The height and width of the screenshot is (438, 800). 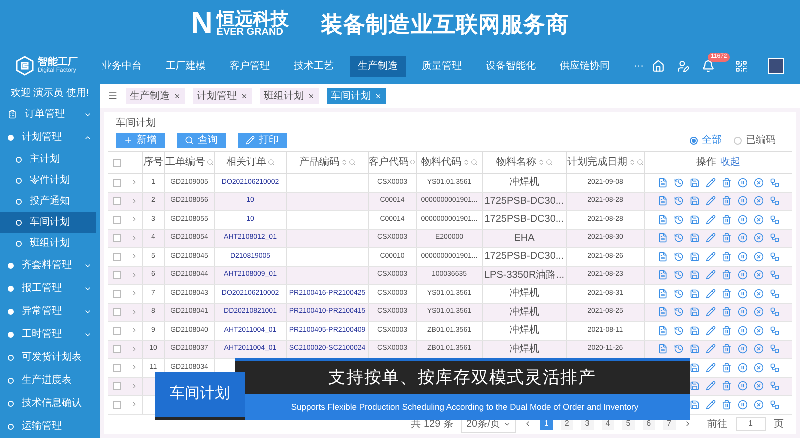 What do you see at coordinates (140, 140) in the screenshot?
I see `toolbar-button: 新增` at bounding box center [140, 140].